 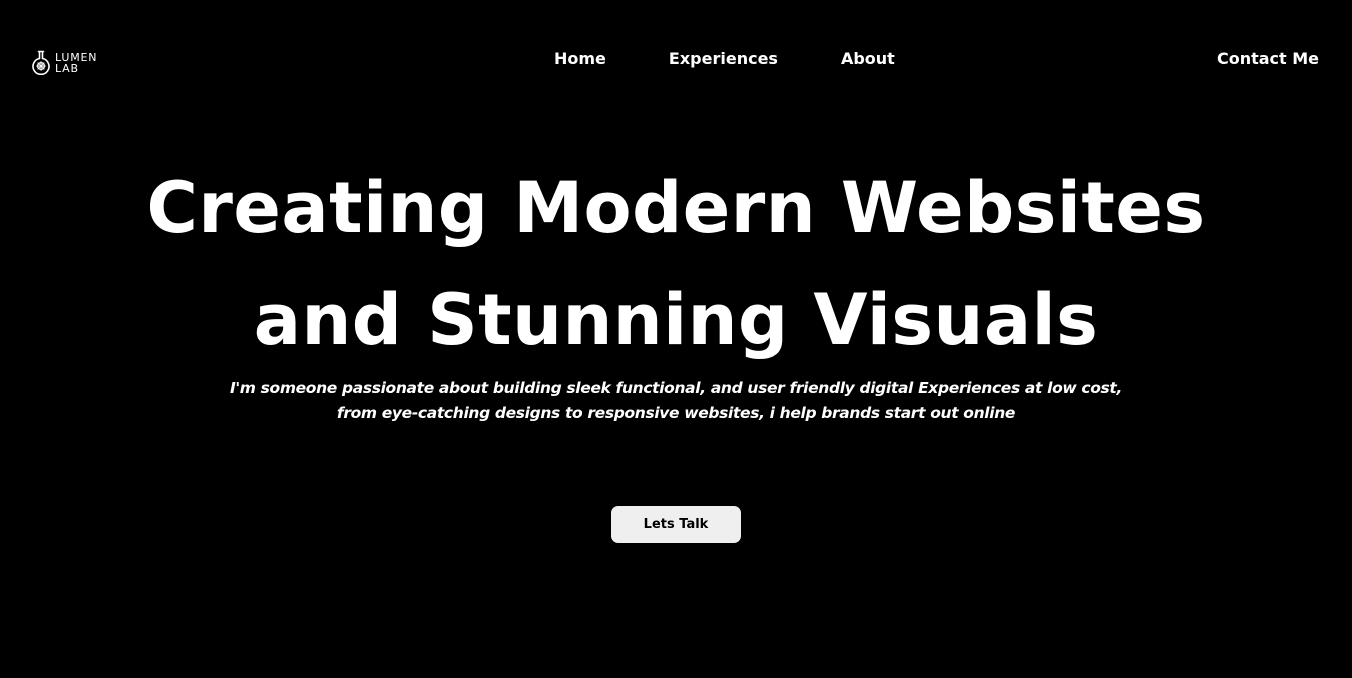 I want to click on brand-name: LUMEN LAB, so click(x=76, y=63).